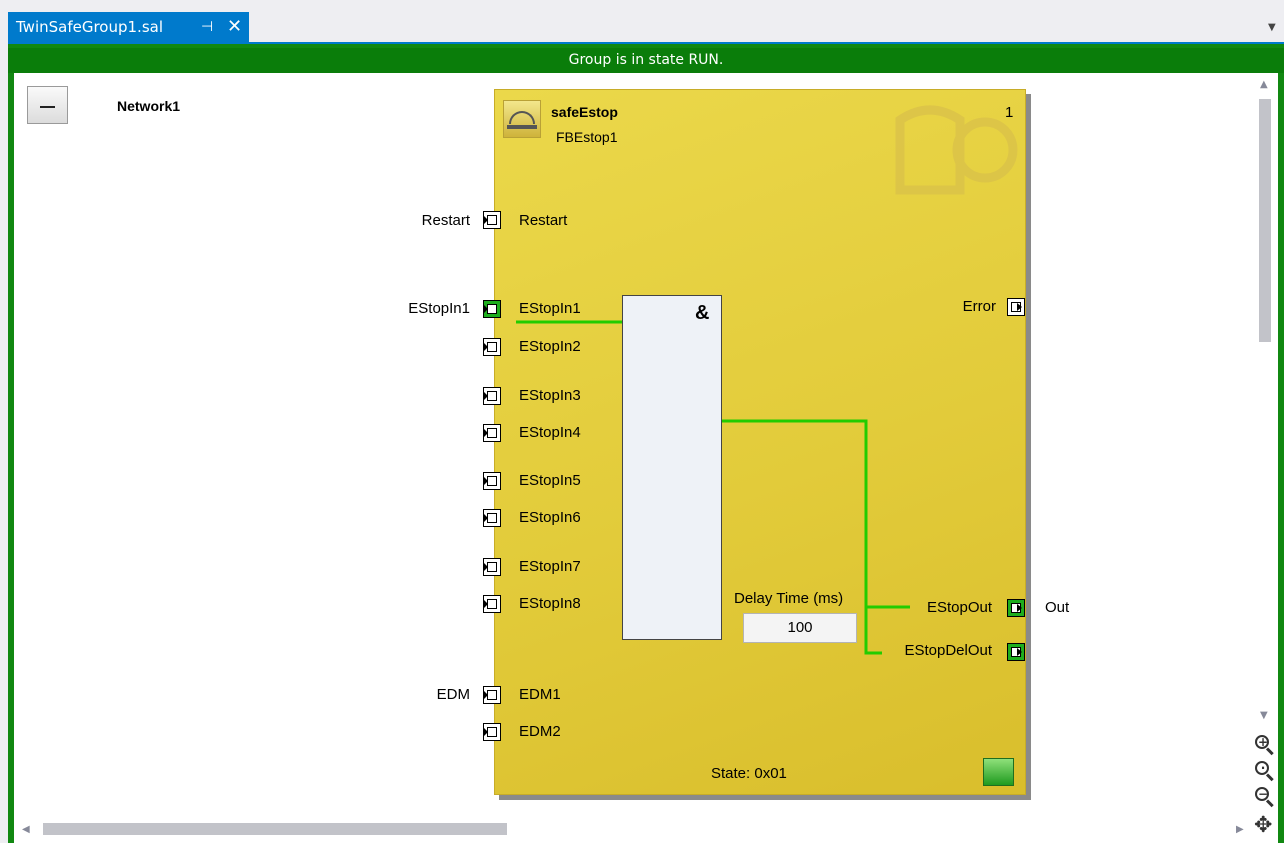 The image size is (1284, 843). What do you see at coordinates (550, 308) in the screenshot?
I see `estopin1-port-label: EStopIn1` at bounding box center [550, 308].